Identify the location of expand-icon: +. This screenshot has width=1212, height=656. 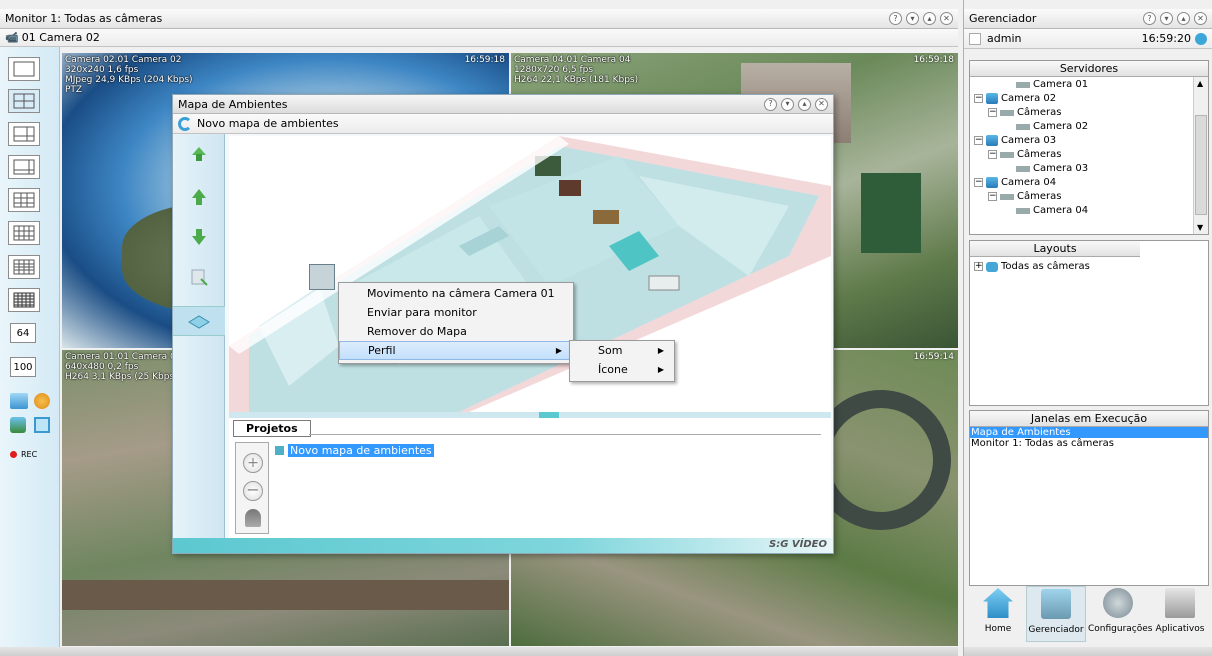
(978, 266).